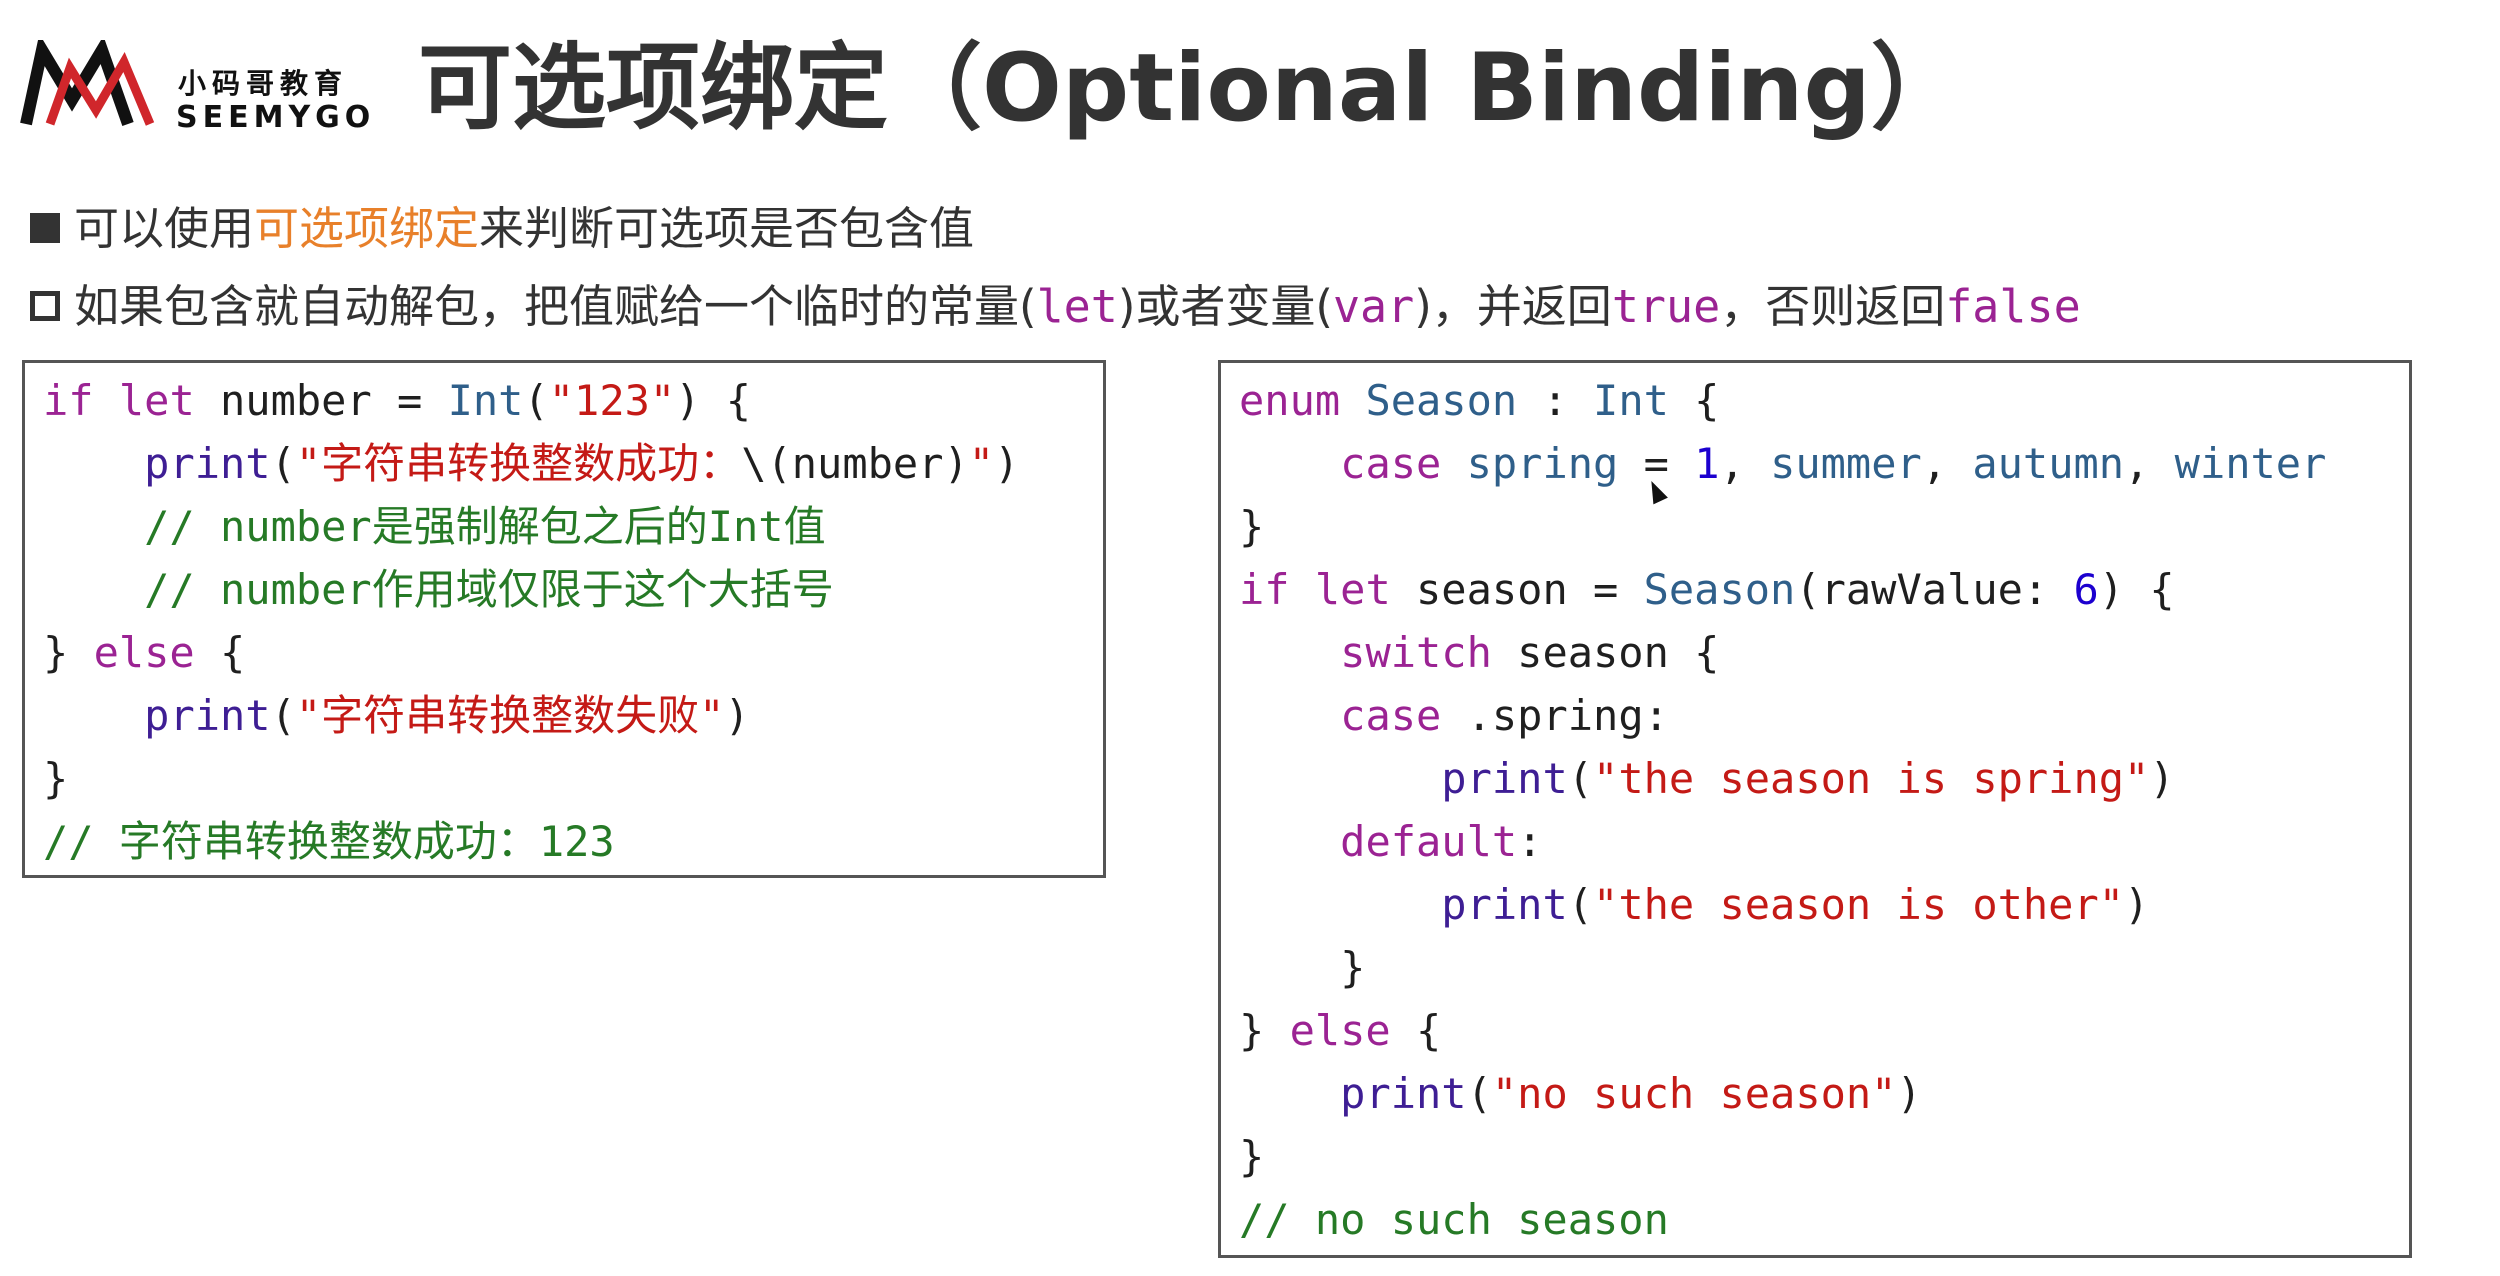 The height and width of the screenshot is (1276, 2500). I want to click on code-token: 6, so click(2086, 589).